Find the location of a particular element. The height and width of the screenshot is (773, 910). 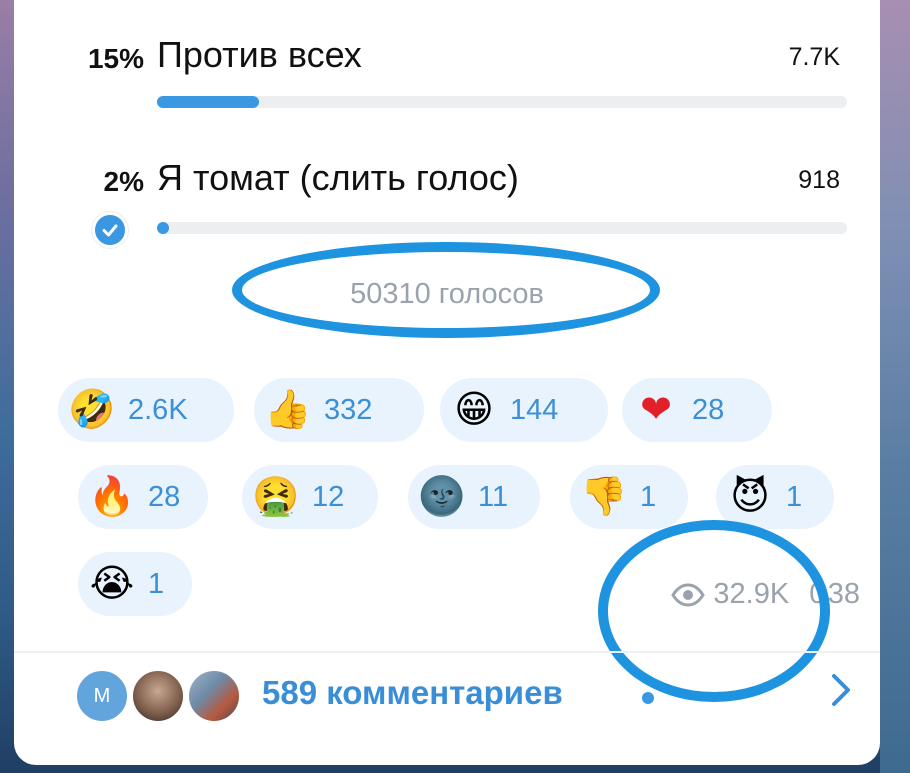

views-count: 32.9K is located at coordinates (751, 594).